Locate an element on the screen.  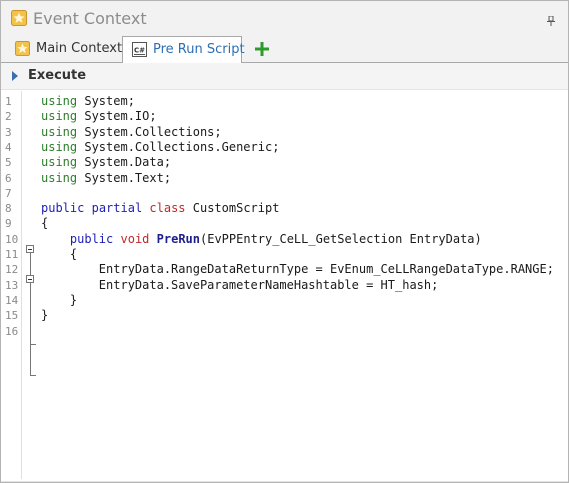
tab-main-context: Main Context is located at coordinates (65, 49).